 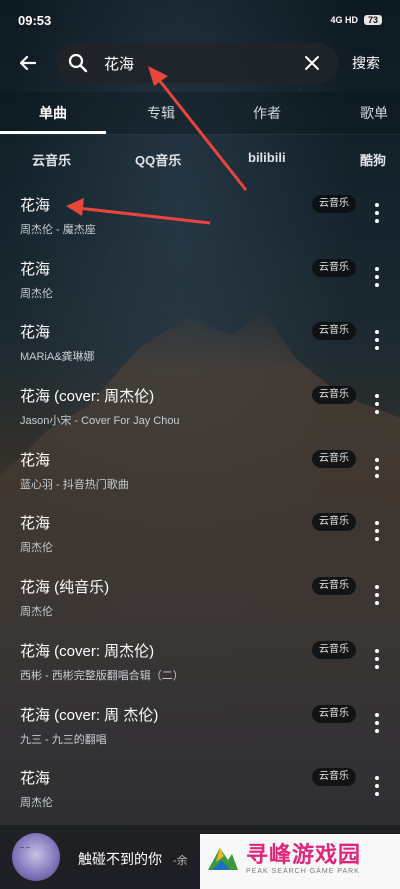 I want to click on search-bar-row: 搜索, so click(x=200, y=63).